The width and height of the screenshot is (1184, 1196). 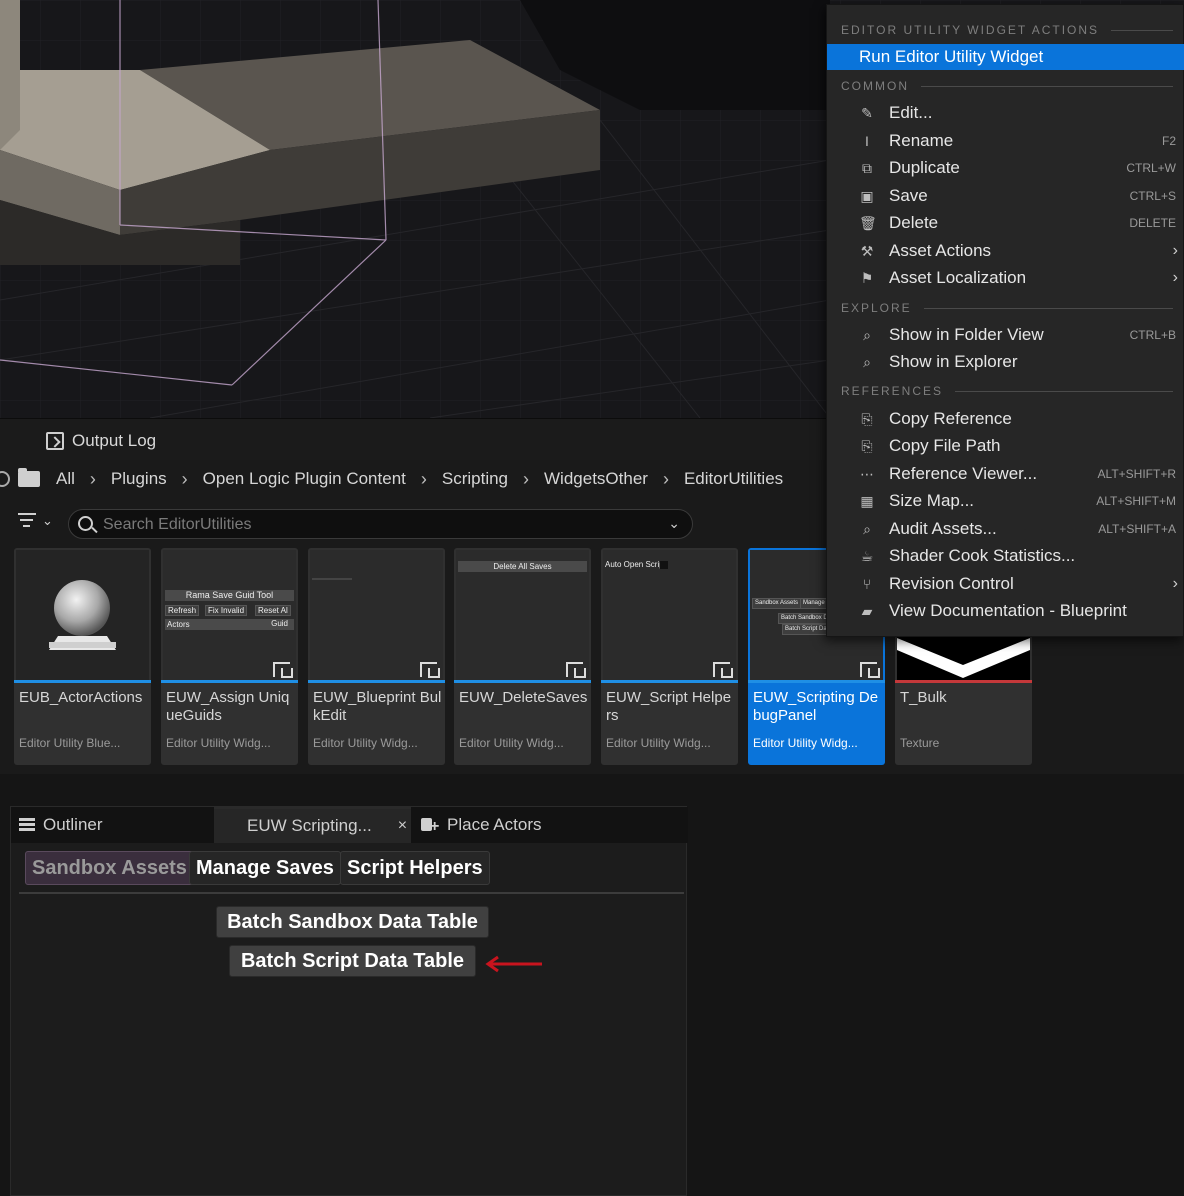 I want to click on thumb-label: Manage, so click(x=814, y=603).